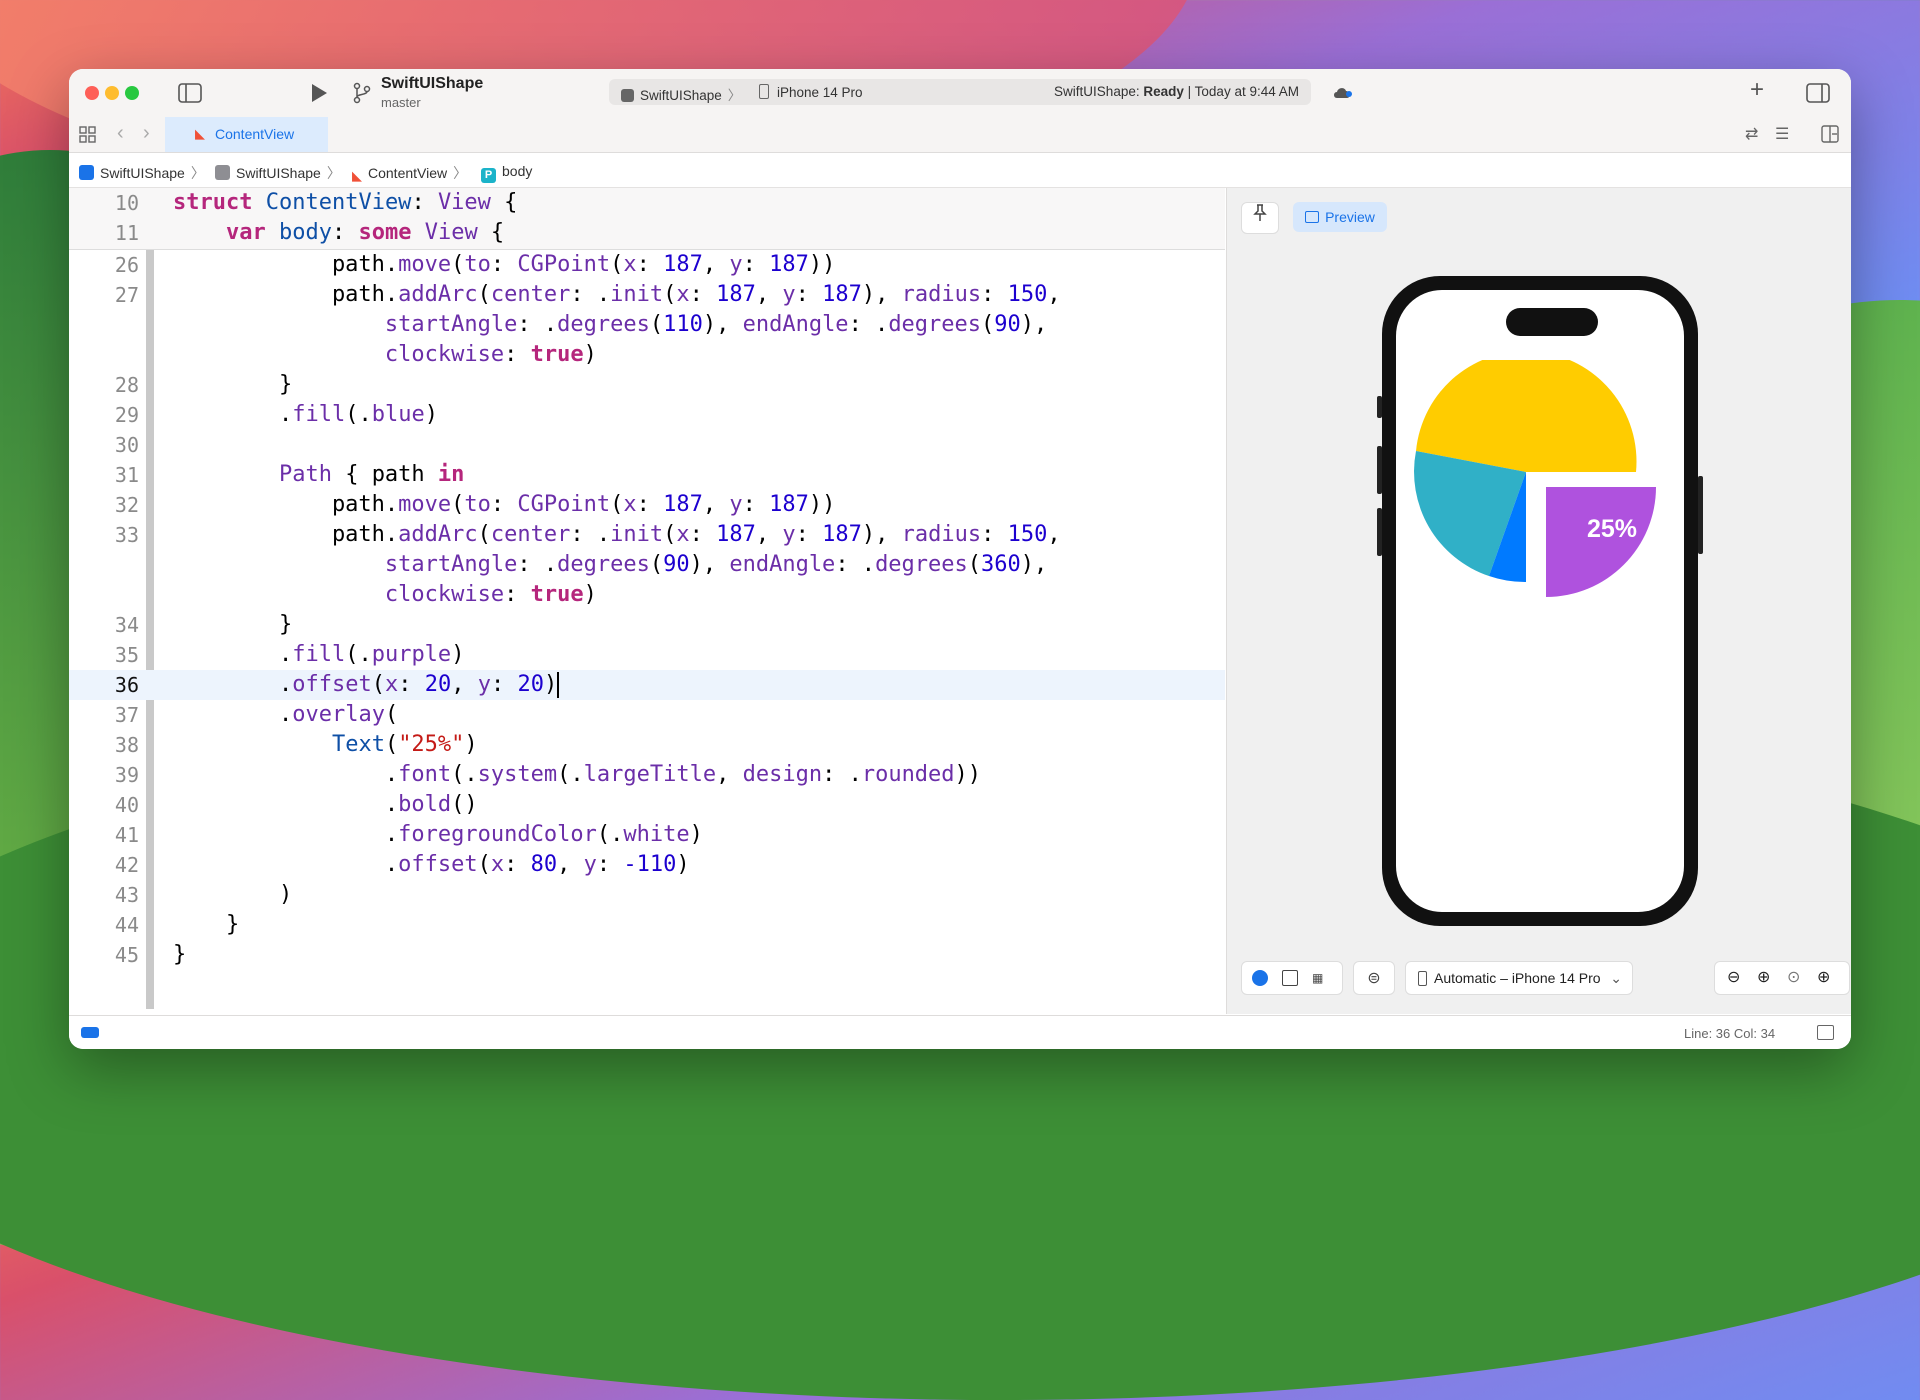 The width and height of the screenshot is (1920, 1400). Describe the element at coordinates (1823, 978) in the screenshot. I see `zoom-fit-icon: ⊕` at that location.